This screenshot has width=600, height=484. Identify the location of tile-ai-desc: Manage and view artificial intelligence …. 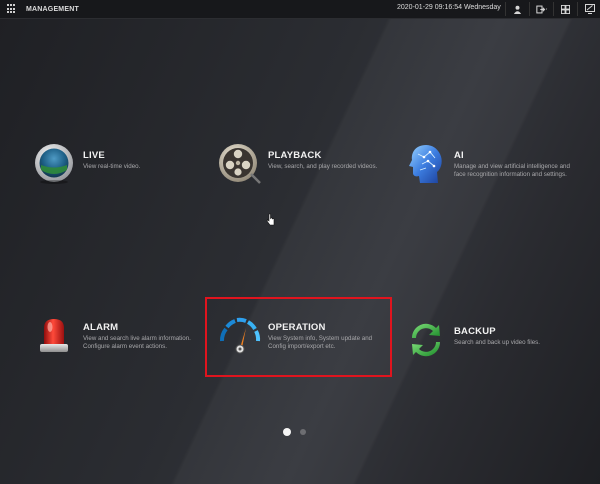
(512, 170).